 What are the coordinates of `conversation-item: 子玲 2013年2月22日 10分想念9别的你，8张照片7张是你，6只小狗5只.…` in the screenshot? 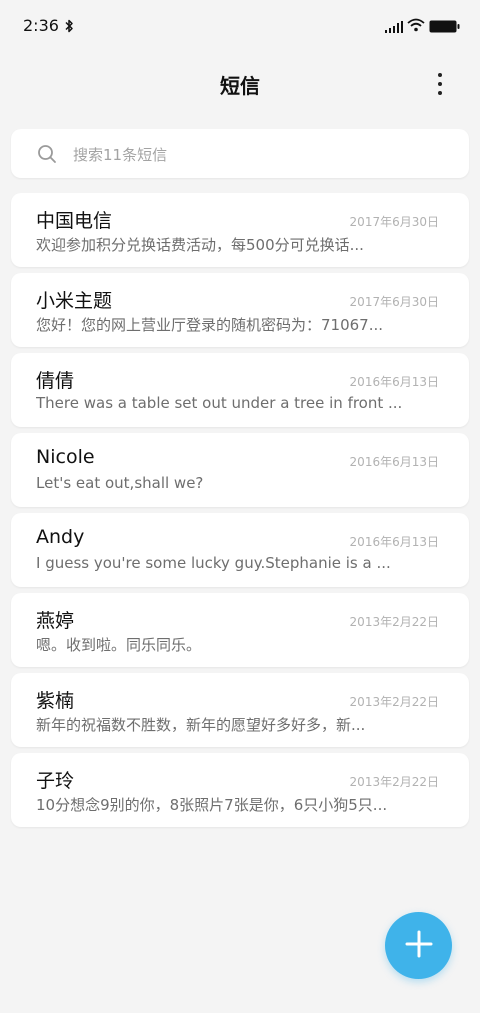 It's located at (240, 790).